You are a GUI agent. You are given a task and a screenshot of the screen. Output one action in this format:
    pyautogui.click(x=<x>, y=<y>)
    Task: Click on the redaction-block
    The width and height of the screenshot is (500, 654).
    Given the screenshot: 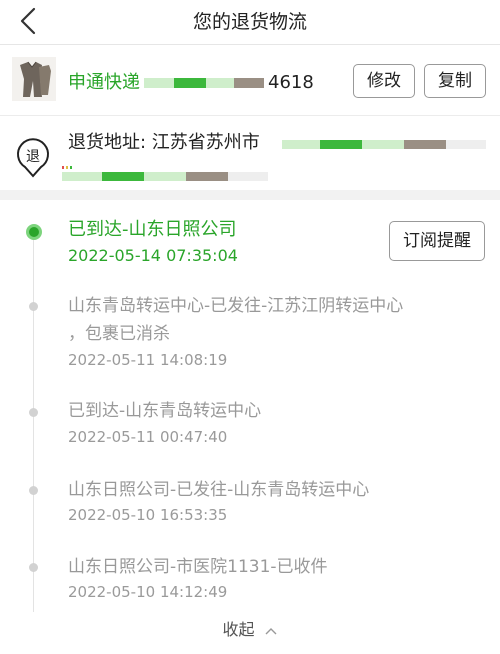 What is the action you would take?
    pyautogui.click(x=204, y=83)
    